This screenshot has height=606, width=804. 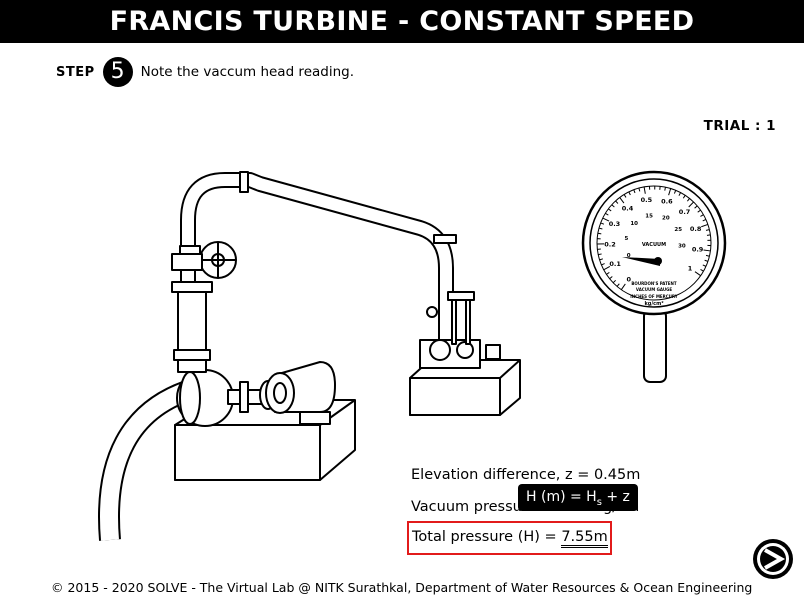 I want to click on gauge-outer-tick-label: 0.4, so click(x=628, y=208).